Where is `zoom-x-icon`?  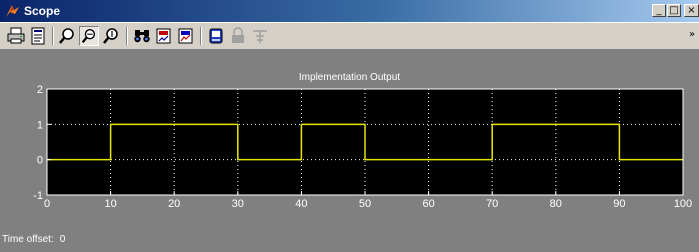 zoom-x-icon is located at coordinates (88, 36).